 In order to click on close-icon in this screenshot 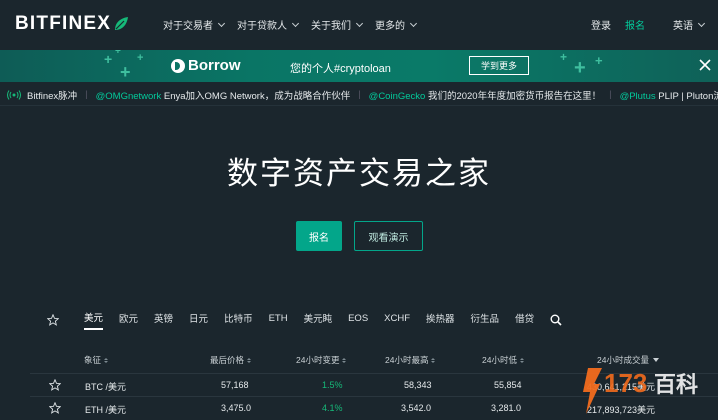, I will do `click(705, 65)`.